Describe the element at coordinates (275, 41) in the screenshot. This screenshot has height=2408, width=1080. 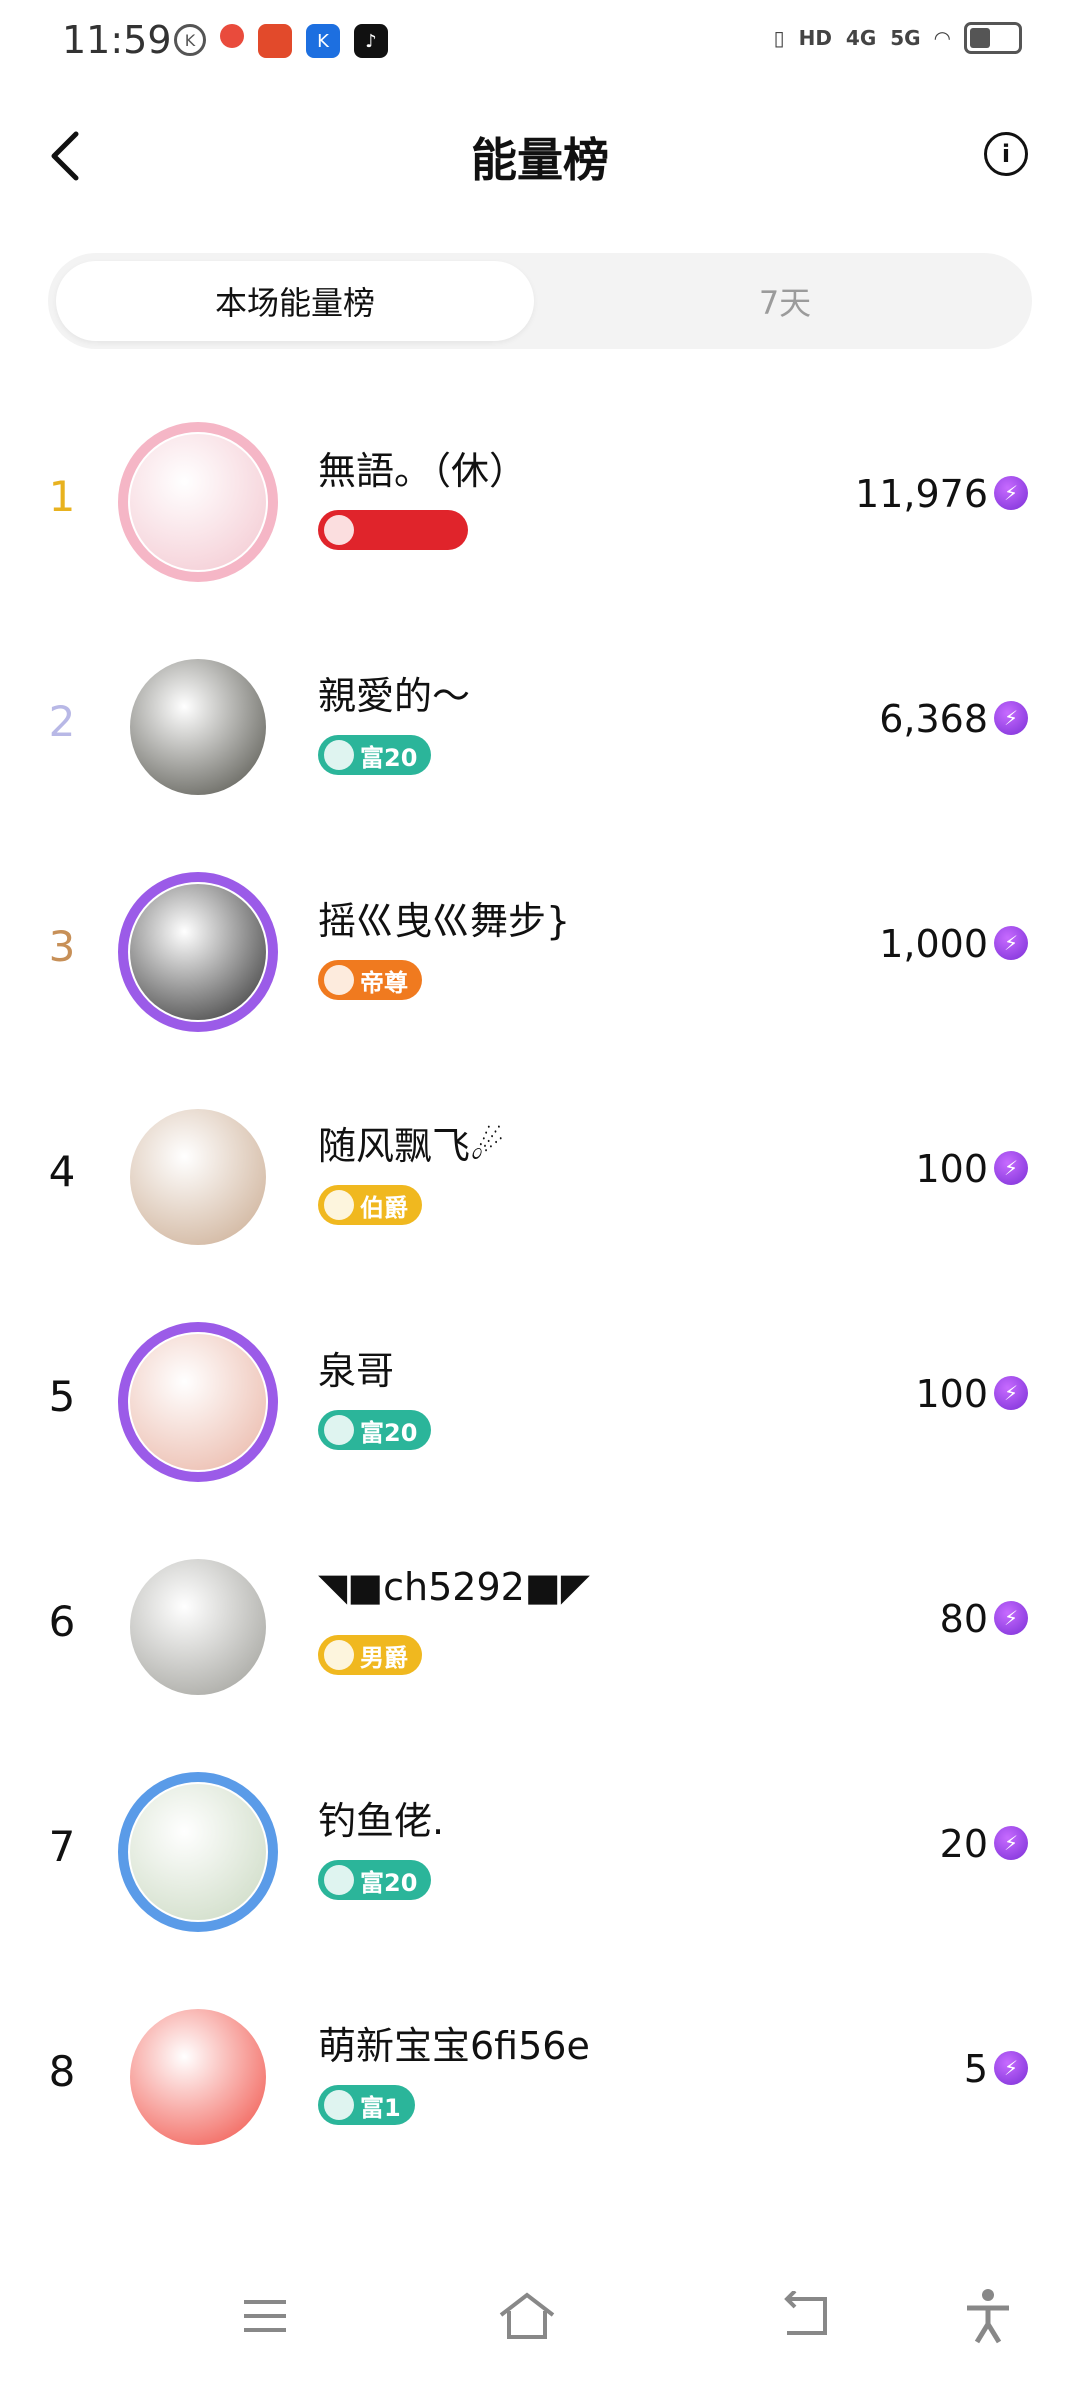
I see `app-notification-icon` at that location.